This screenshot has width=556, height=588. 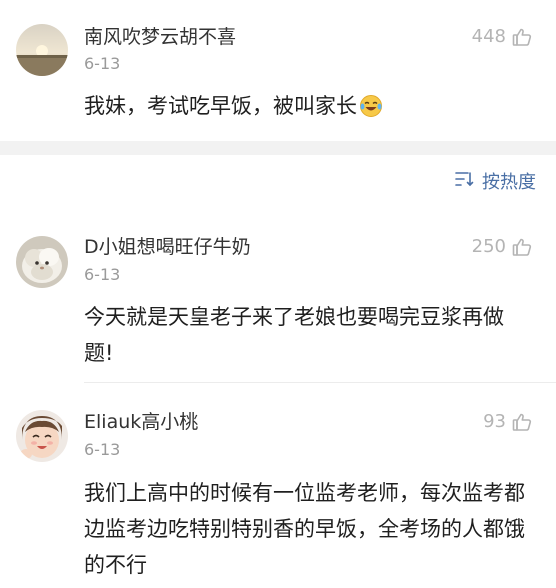 What do you see at coordinates (160, 37) in the screenshot?
I see `comment-username: 南风吹梦云胡不喜` at bounding box center [160, 37].